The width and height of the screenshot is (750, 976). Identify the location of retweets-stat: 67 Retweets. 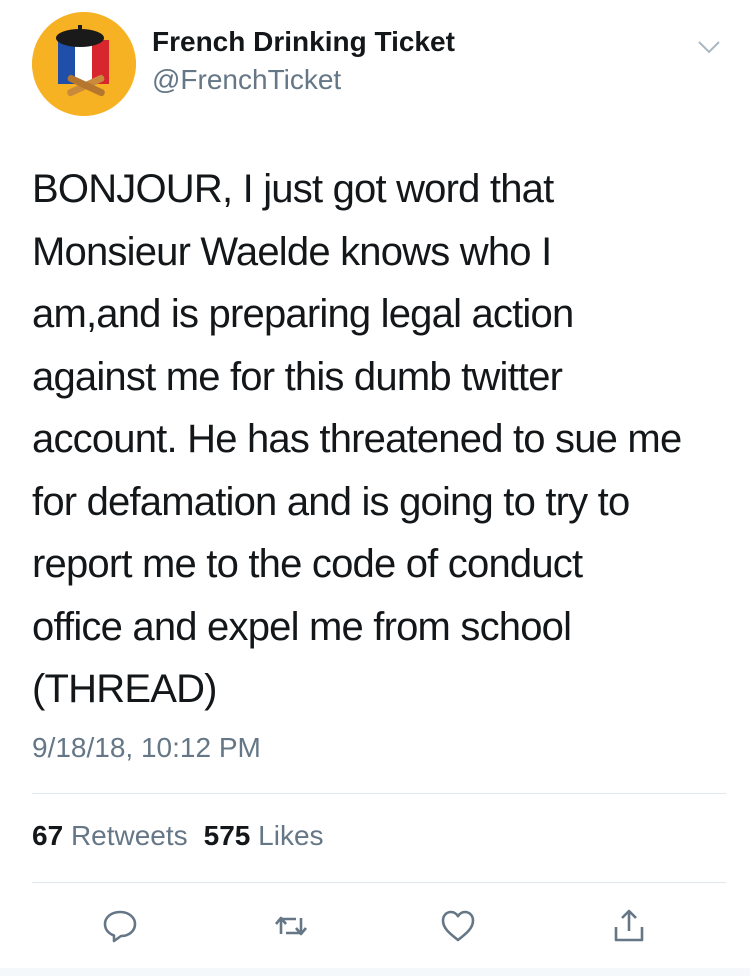
(110, 835).